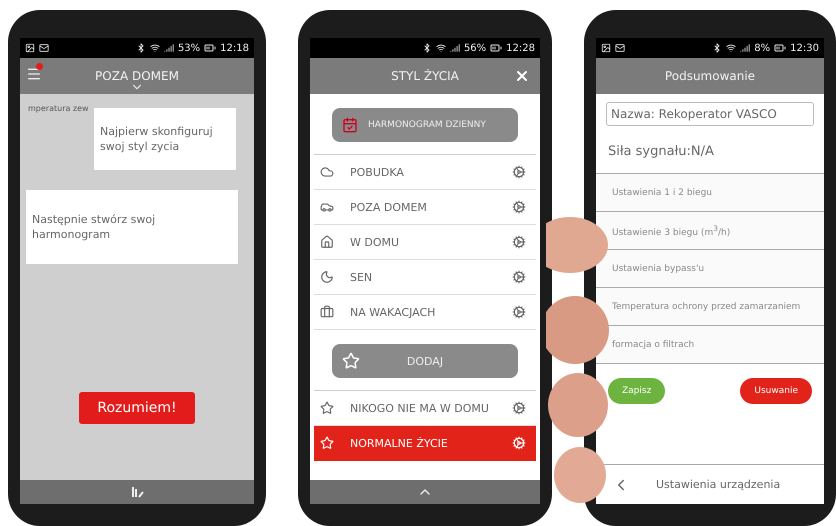  Describe the element at coordinates (425, 172) in the screenshot. I see `mode-item: POBUDKA` at that location.